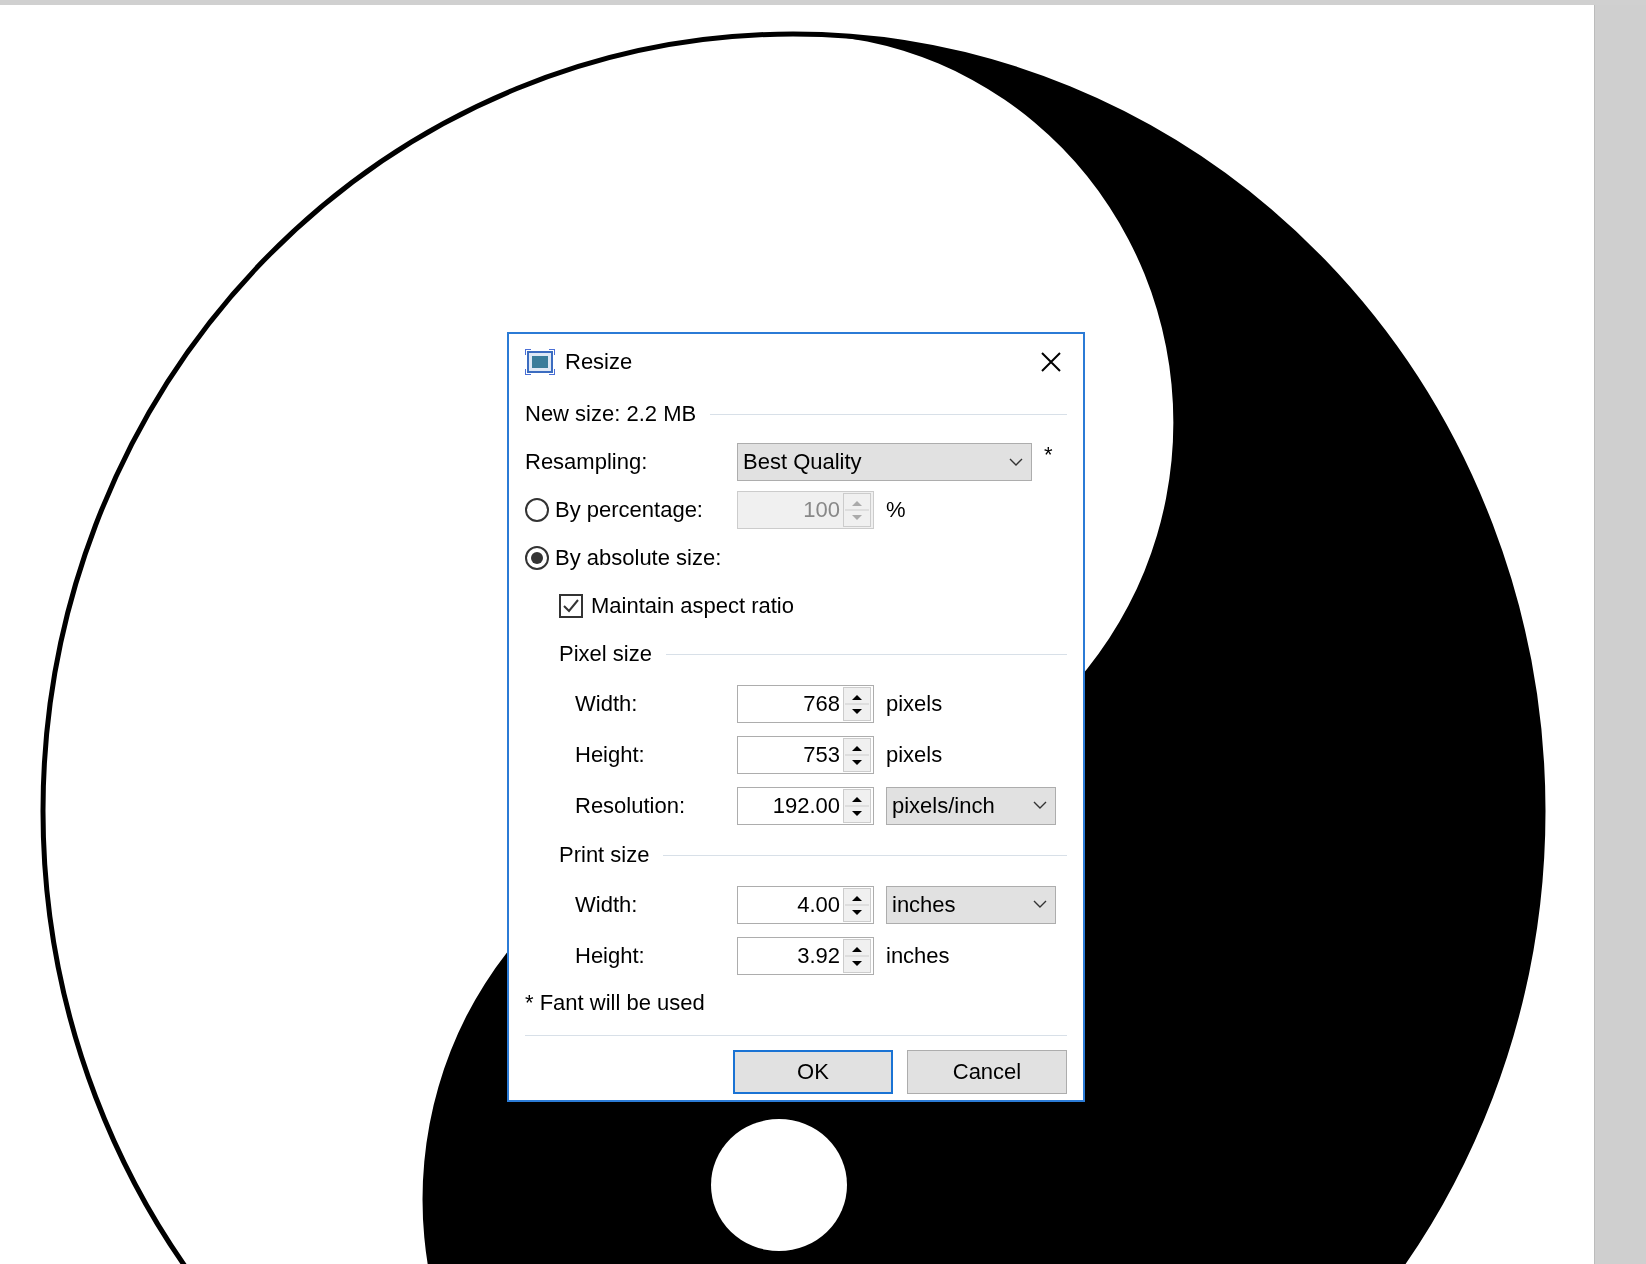 This screenshot has height=1264, width=1646. What do you see at coordinates (1048, 455) in the screenshot?
I see `asterisk-note: *` at bounding box center [1048, 455].